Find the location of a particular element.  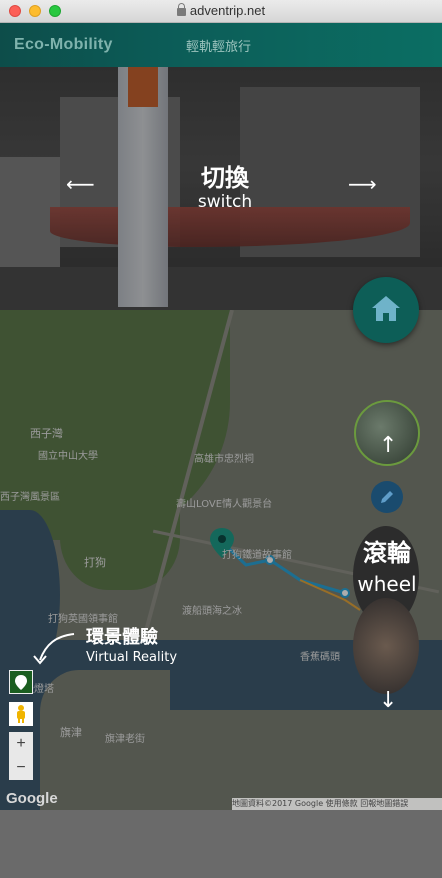

address-bar: adventrip.net is located at coordinates (221, 10).